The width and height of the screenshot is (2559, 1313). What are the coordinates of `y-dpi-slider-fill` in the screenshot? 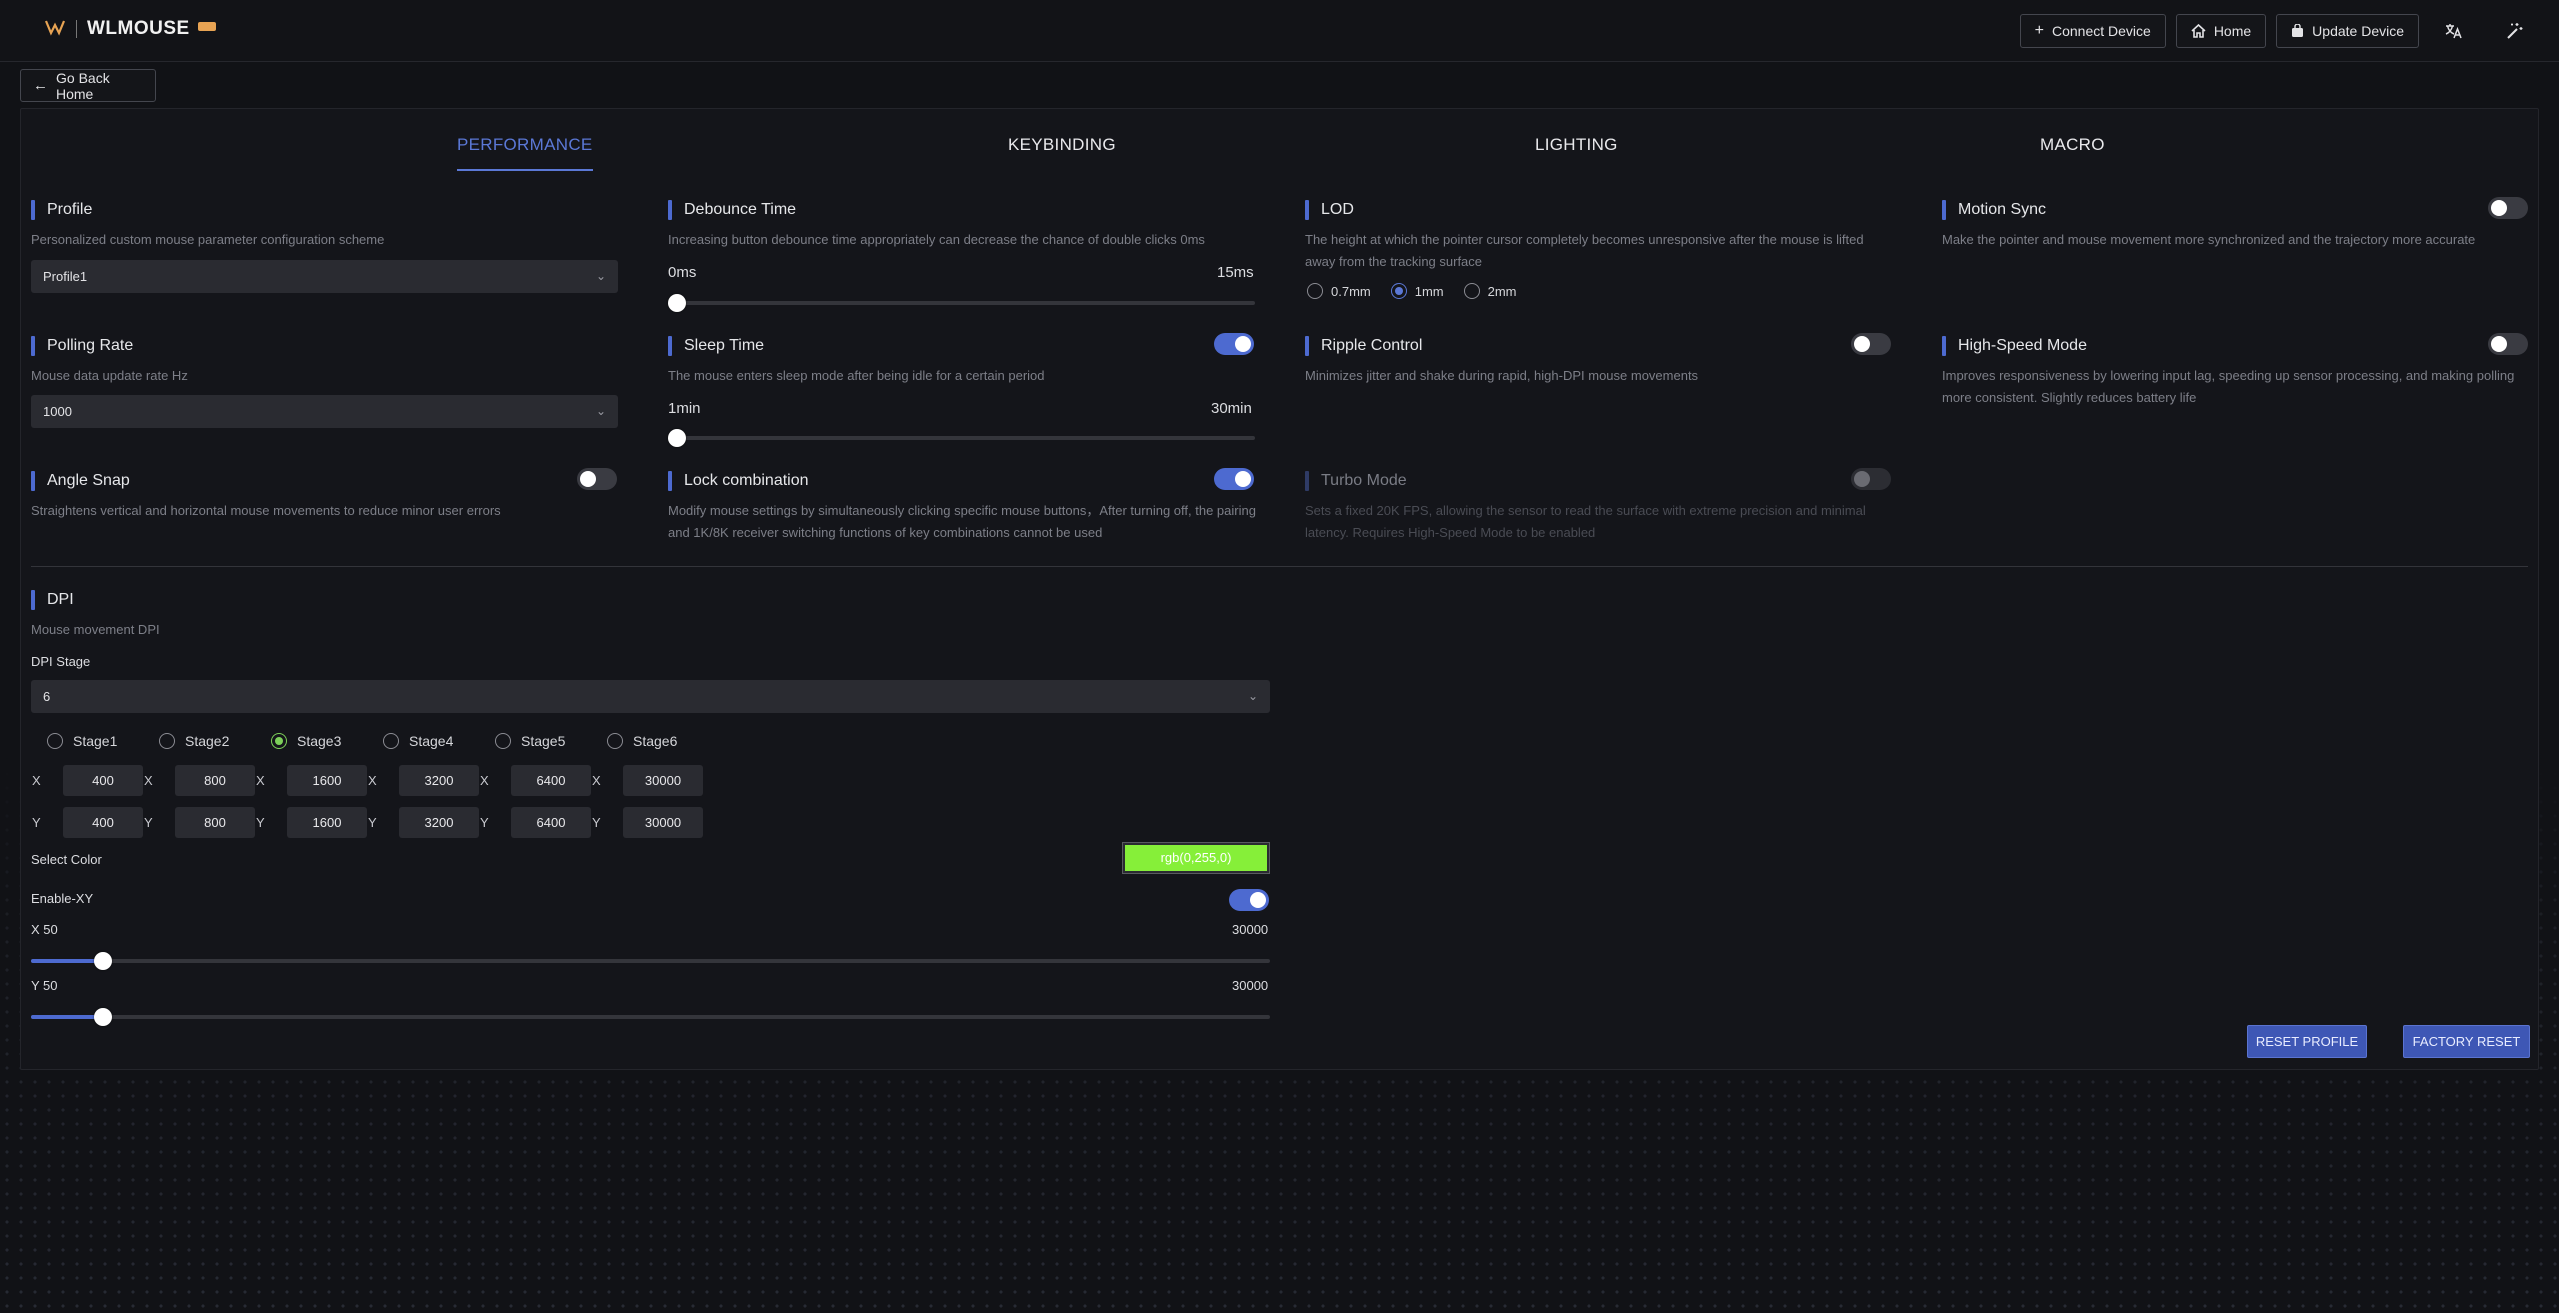 It's located at (67, 1017).